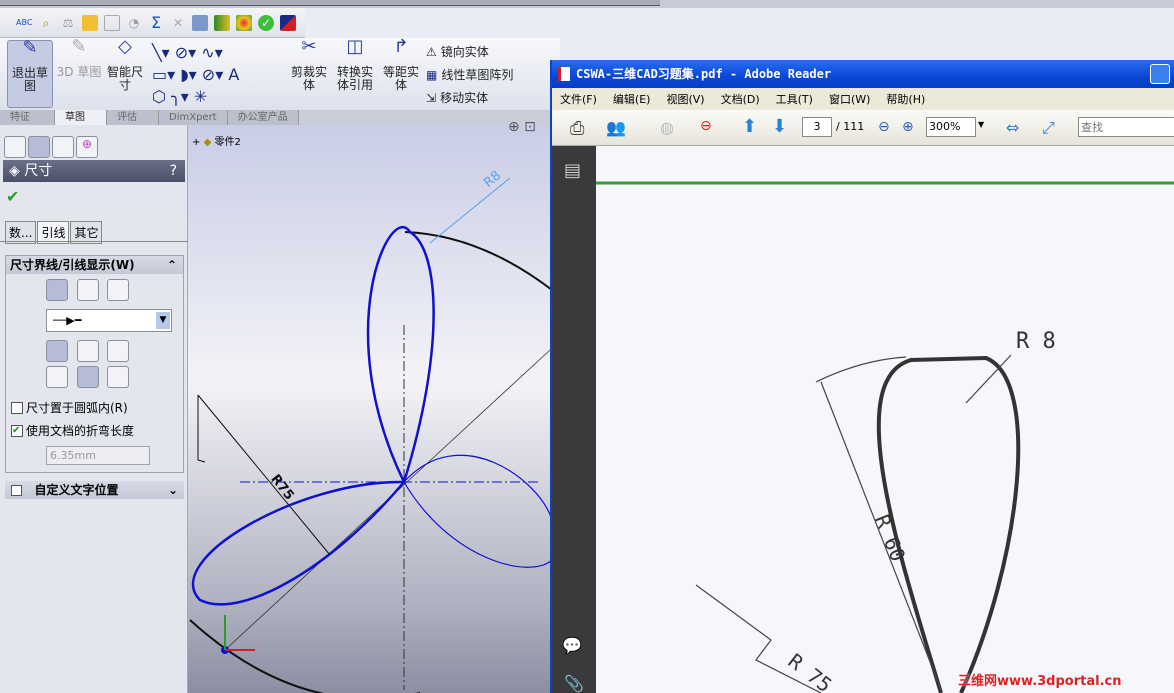  I want to click on next-page-button: ⬇, so click(779, 126).